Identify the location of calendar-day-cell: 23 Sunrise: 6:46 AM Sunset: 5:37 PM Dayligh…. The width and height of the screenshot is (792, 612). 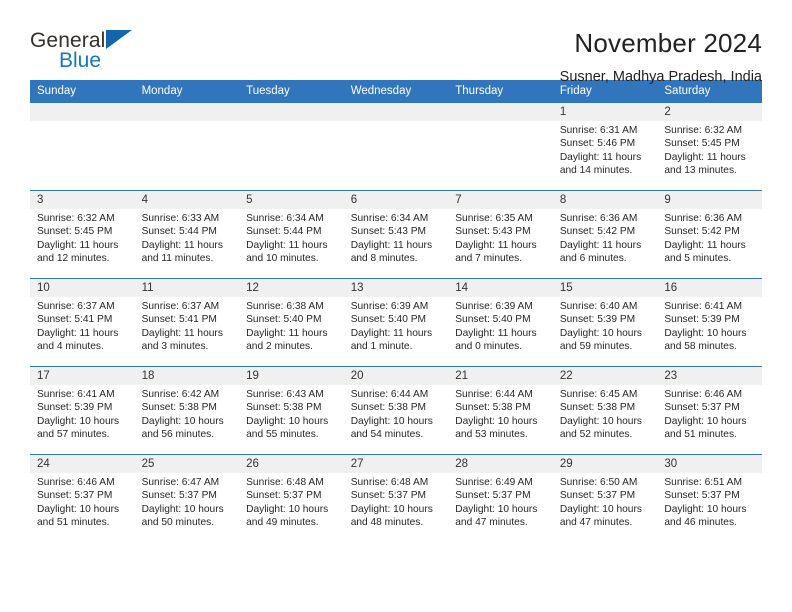
(709, 410).